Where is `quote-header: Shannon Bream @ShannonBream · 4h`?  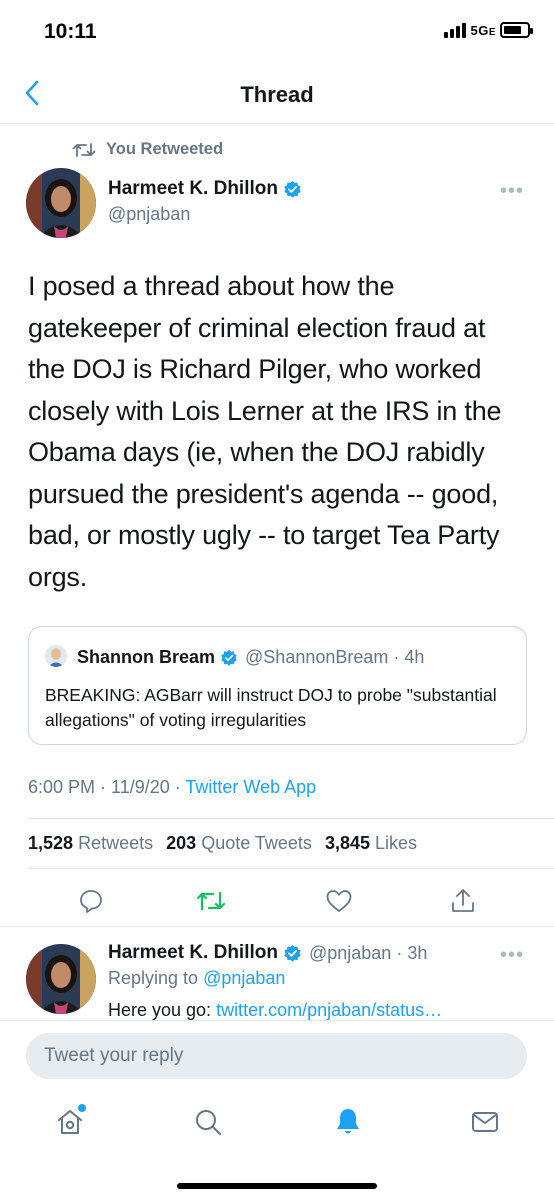 quote-header: Shannon Bream @ShannonBream · 4h is located at coordinates (250, 657).